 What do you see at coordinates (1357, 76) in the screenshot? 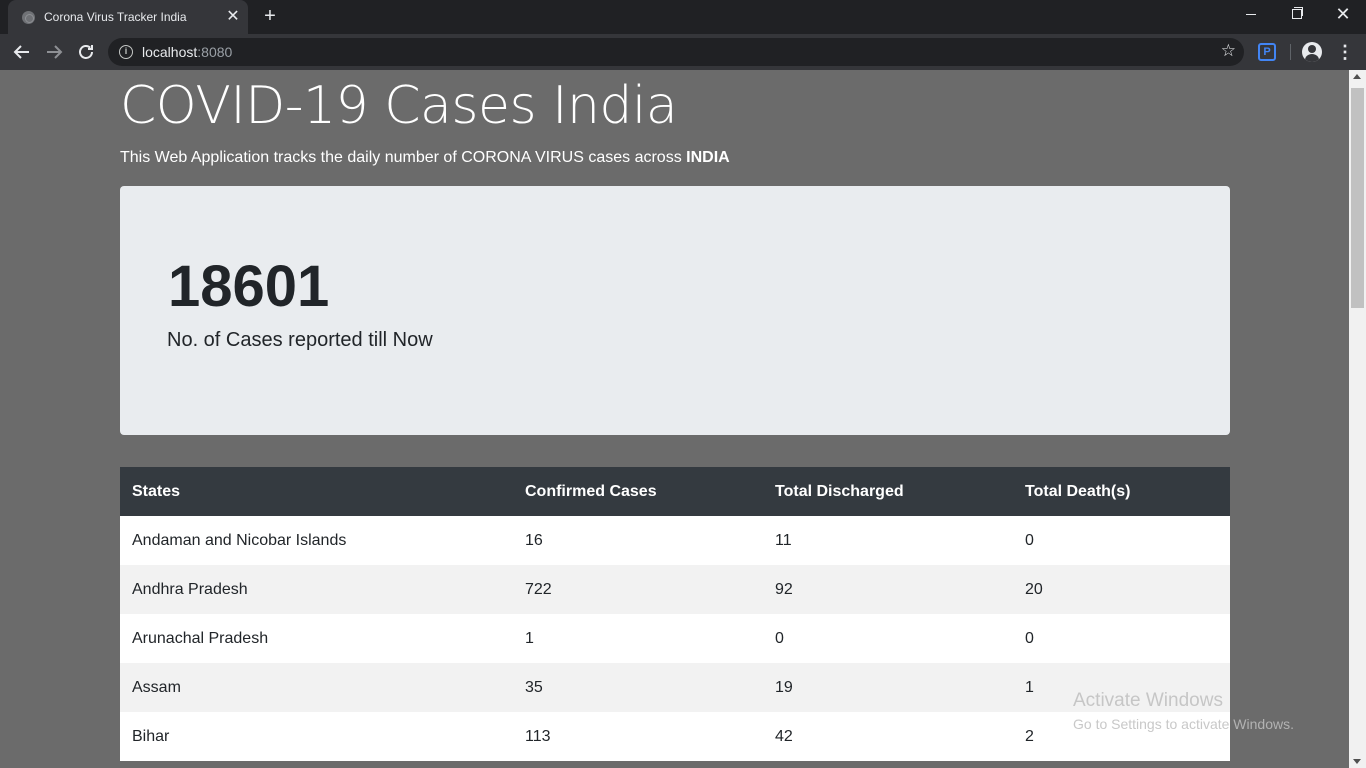
I see `scroll-up-arrow-icon` at bounding box center [1357, 76].